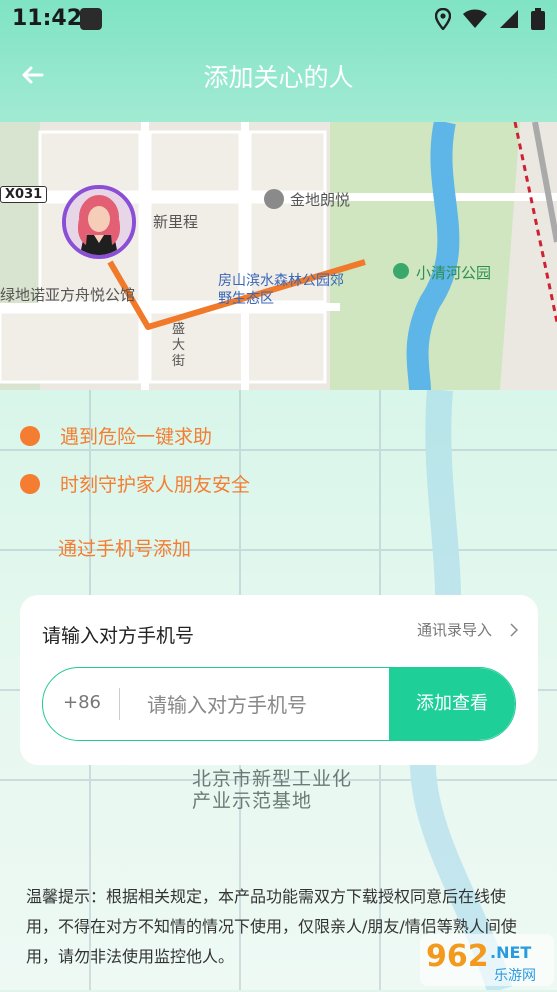 This screenshot has width=557, height=992. I want to click on map-label-nuoya: 绿地诺亚方舟悦公馆, so click(68, 295).